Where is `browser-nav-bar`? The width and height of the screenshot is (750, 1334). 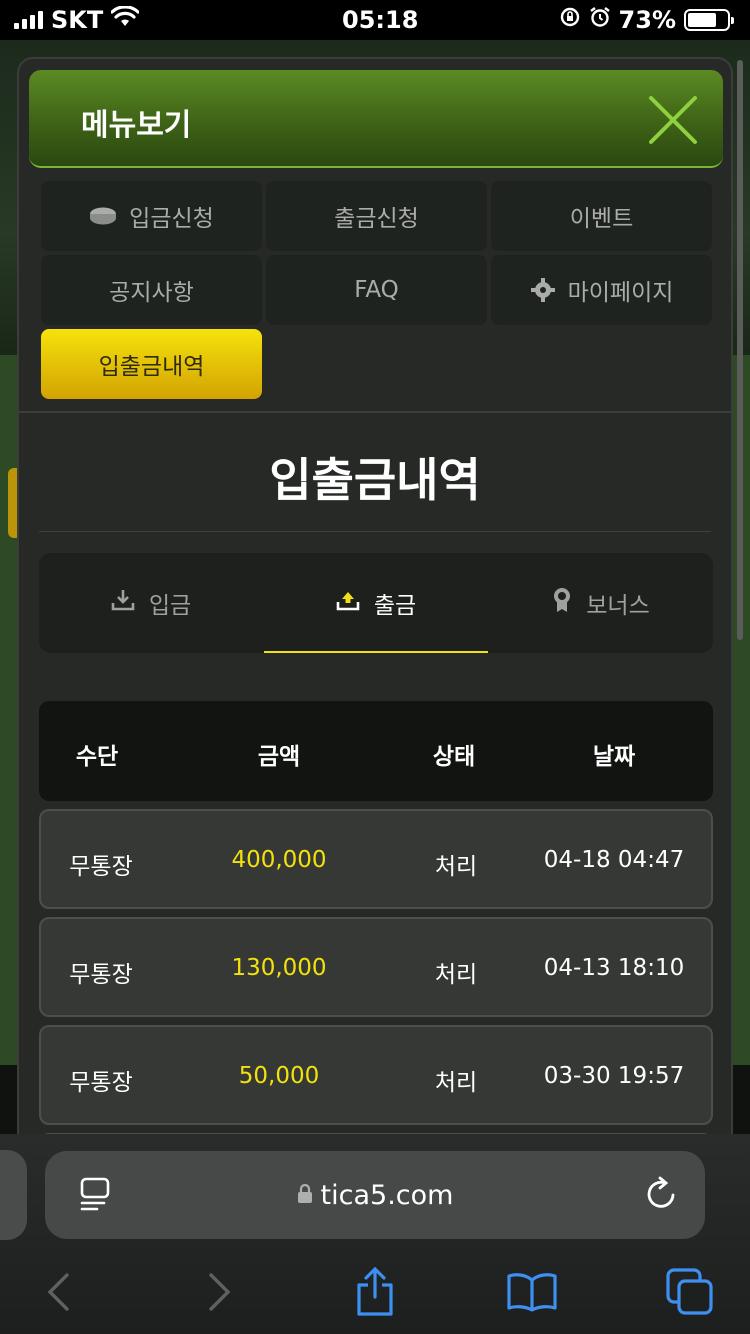
browser-nav-bar is located at coordinates (375, 1292).